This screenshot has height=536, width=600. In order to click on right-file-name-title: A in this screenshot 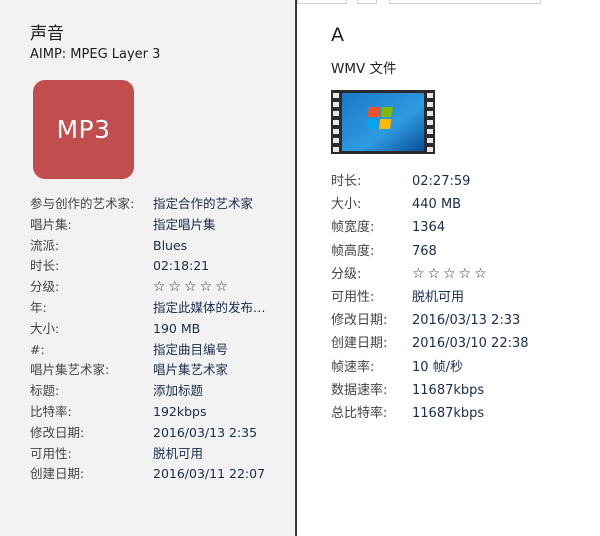, I will do `click(337, 35)`.